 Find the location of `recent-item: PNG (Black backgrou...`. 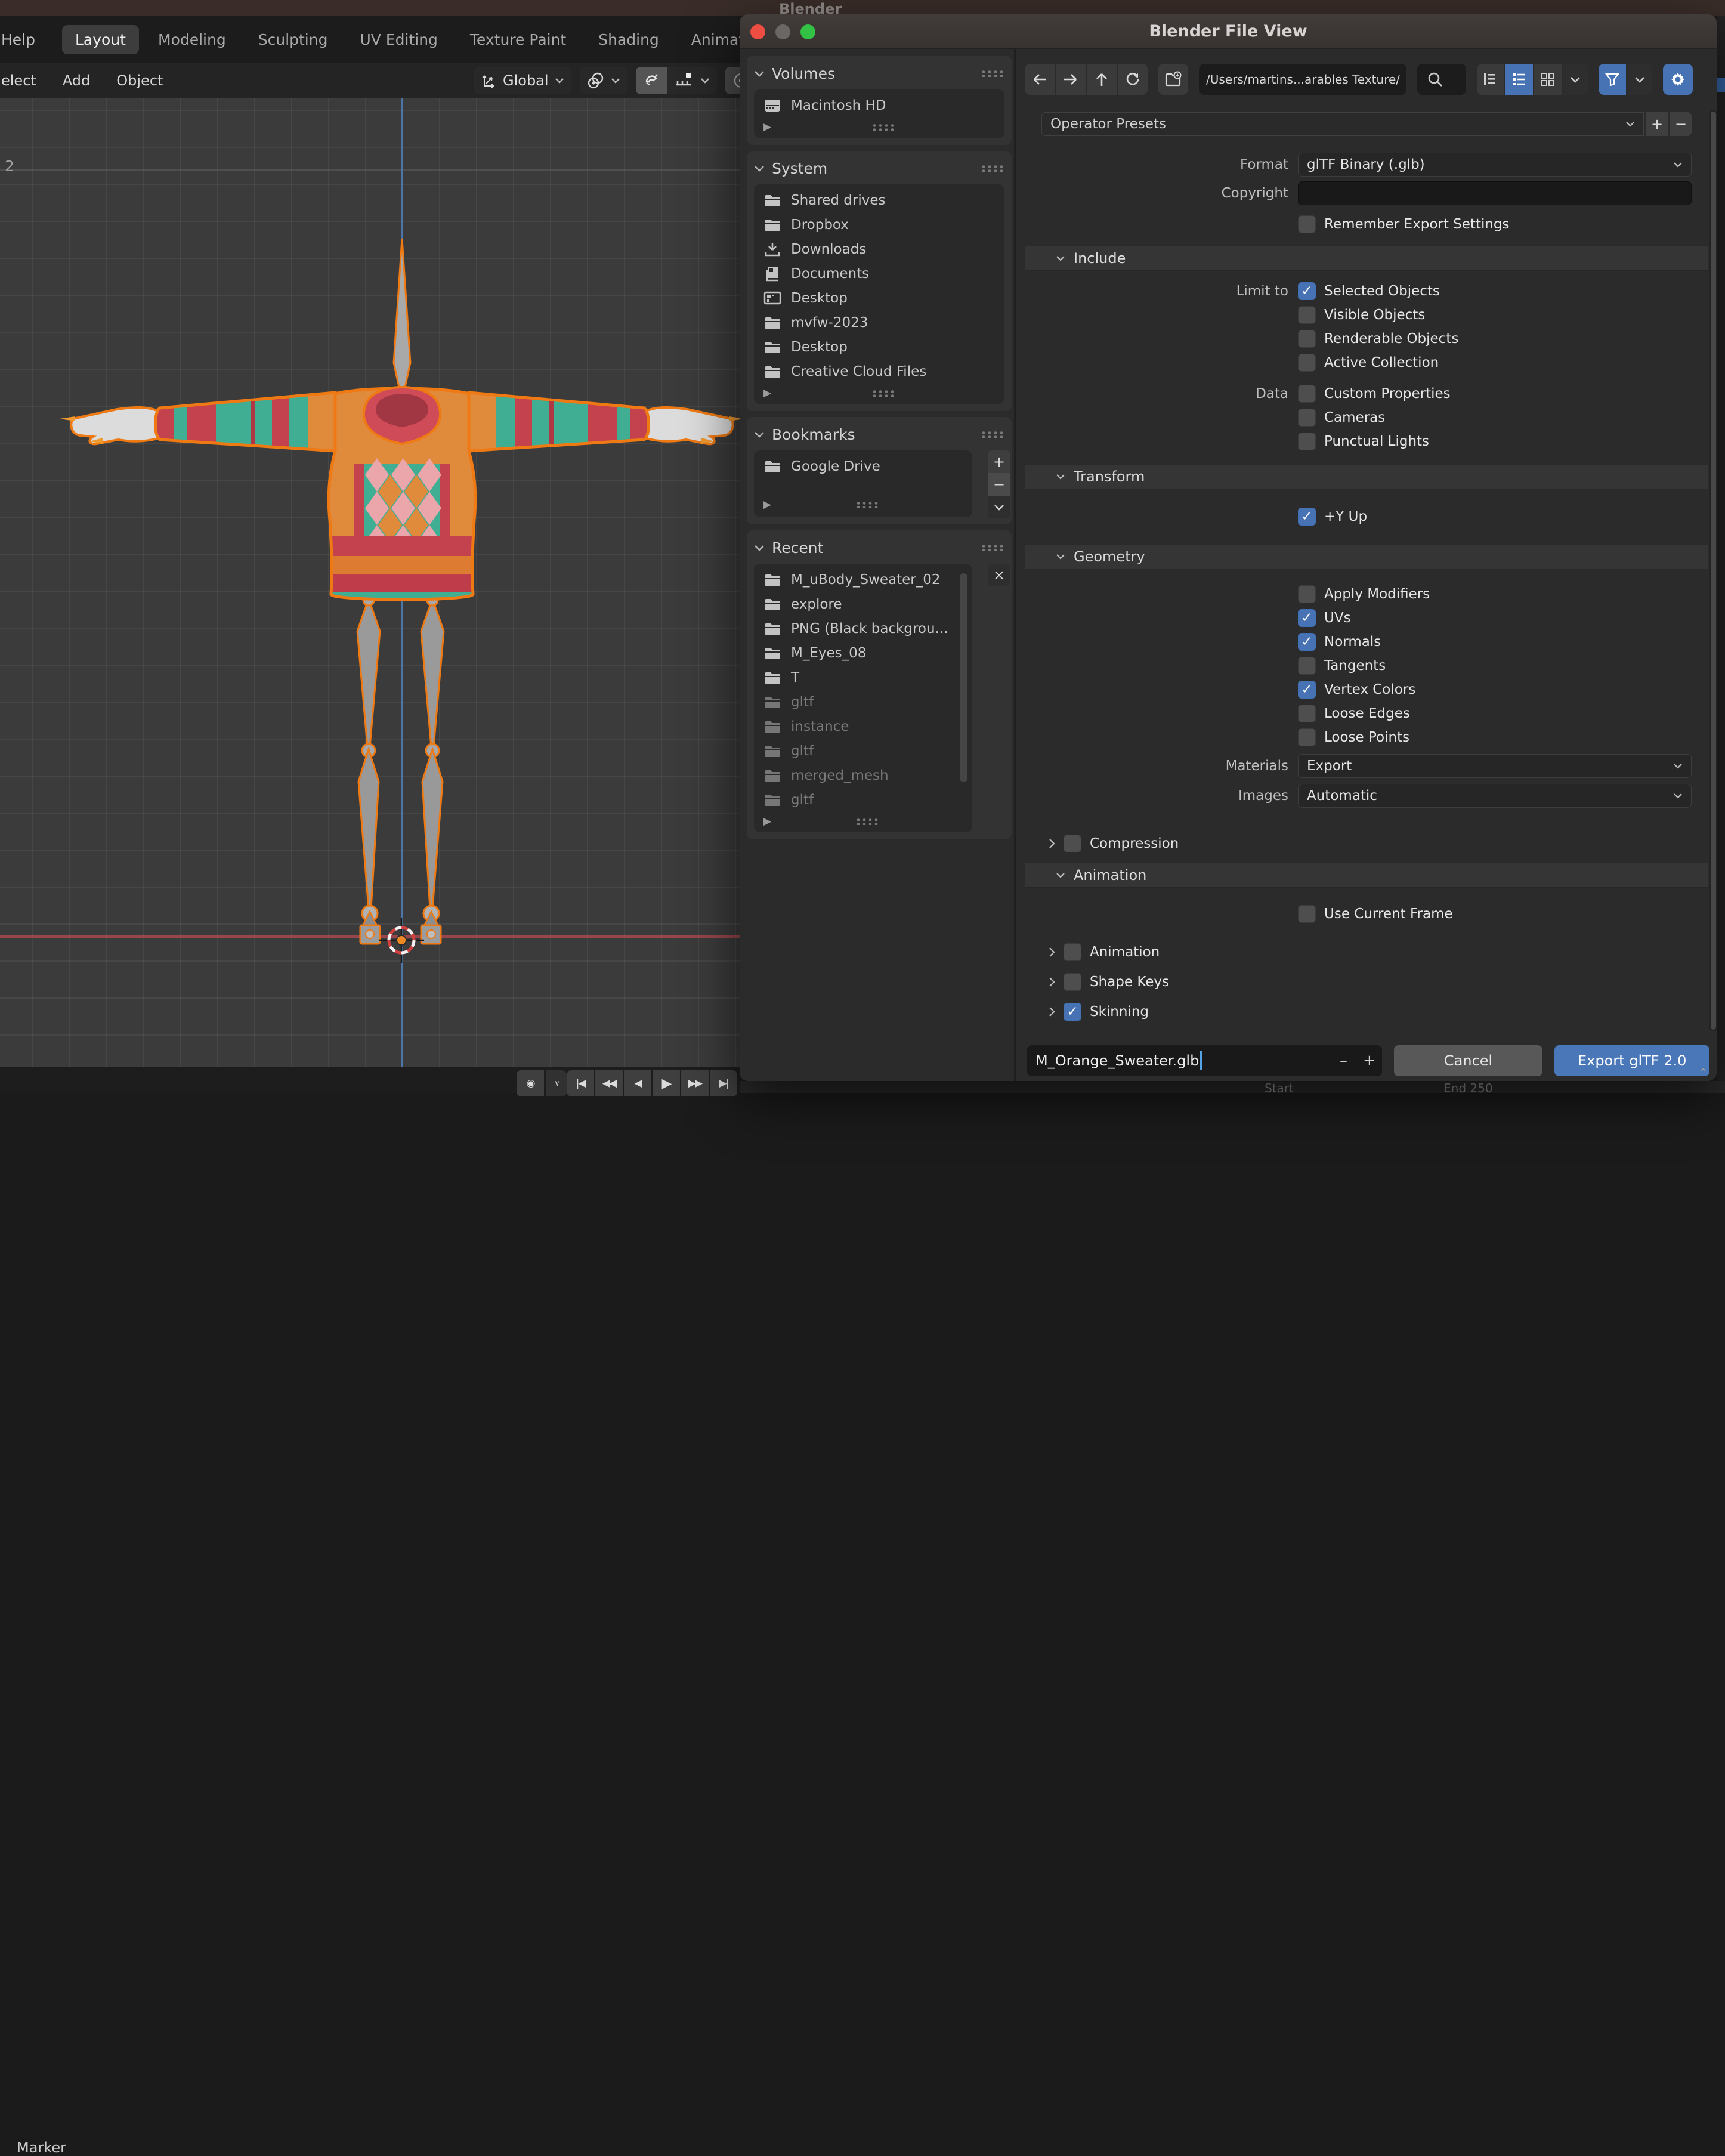

recent-item: PNG (Black backgrou... is located at coordinates (863, 629).